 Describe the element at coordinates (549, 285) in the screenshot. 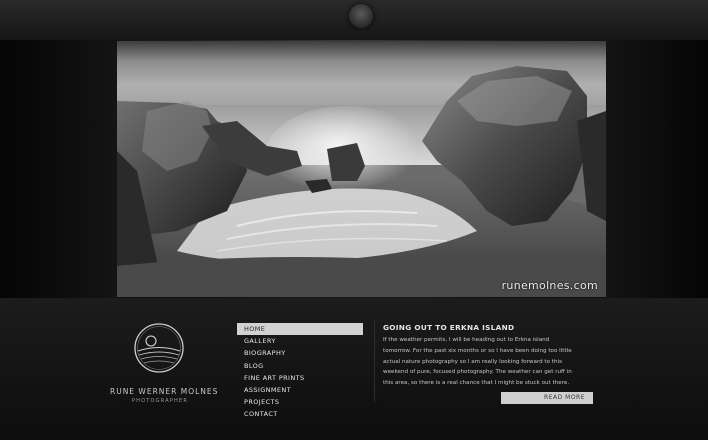

I see `watermark: runemolnes.com` at that location.